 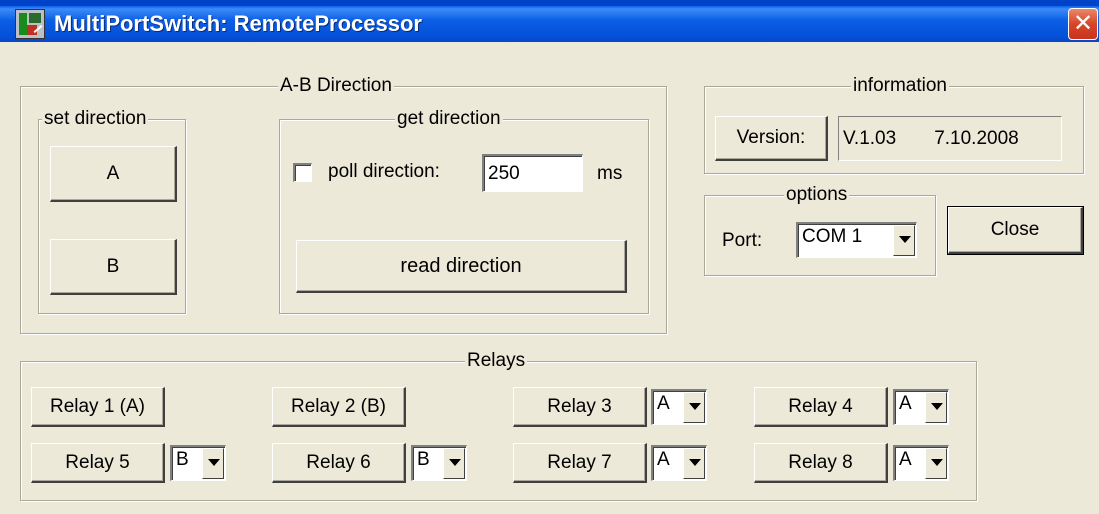 What do you see at coordinates (580, 463) in the screenshot?
I see `relay-7-button: Relay 7` at bounding box center [580, 463].